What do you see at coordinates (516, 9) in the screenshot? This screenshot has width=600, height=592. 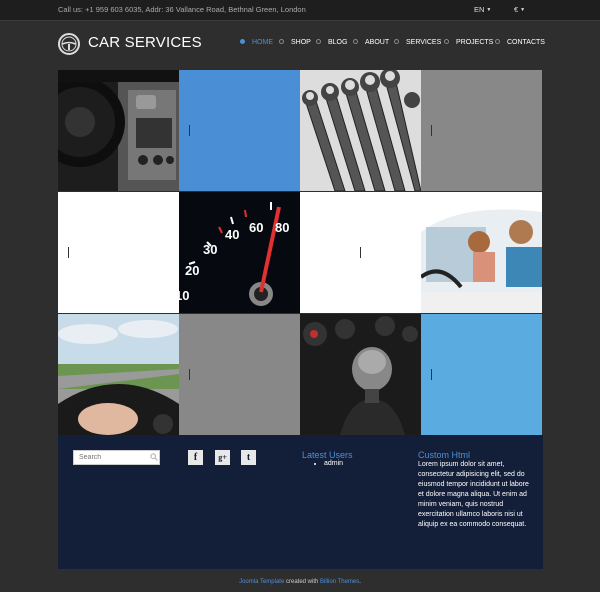 I see `currency-label: €` at bounding box center [516, 9].